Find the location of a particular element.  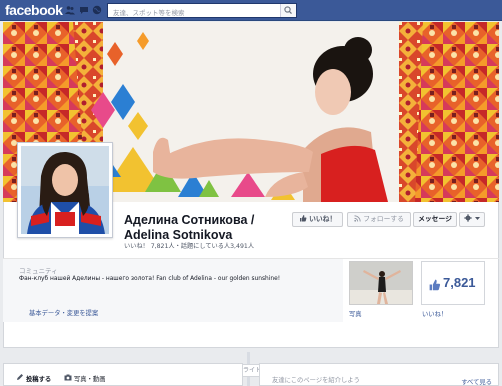

settings-menu-button is located at coordinates (472, 219).